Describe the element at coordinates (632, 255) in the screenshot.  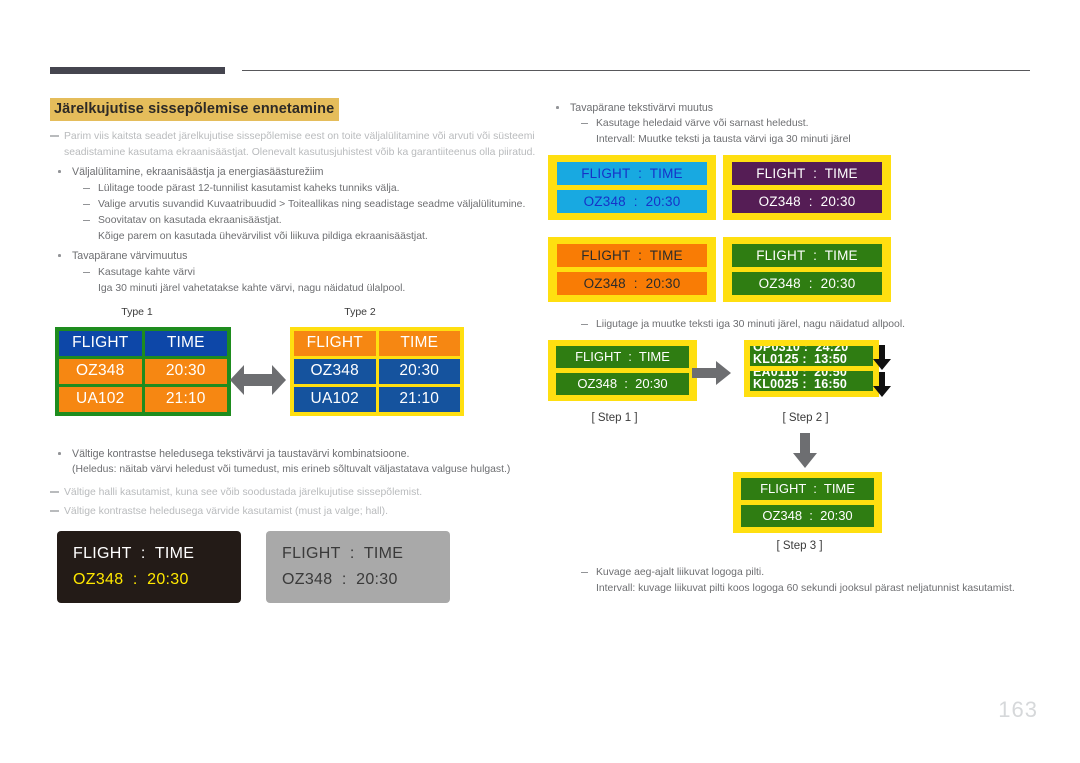
I see `color-panel-orange-line1: FLIGHT : TIME` at that location.